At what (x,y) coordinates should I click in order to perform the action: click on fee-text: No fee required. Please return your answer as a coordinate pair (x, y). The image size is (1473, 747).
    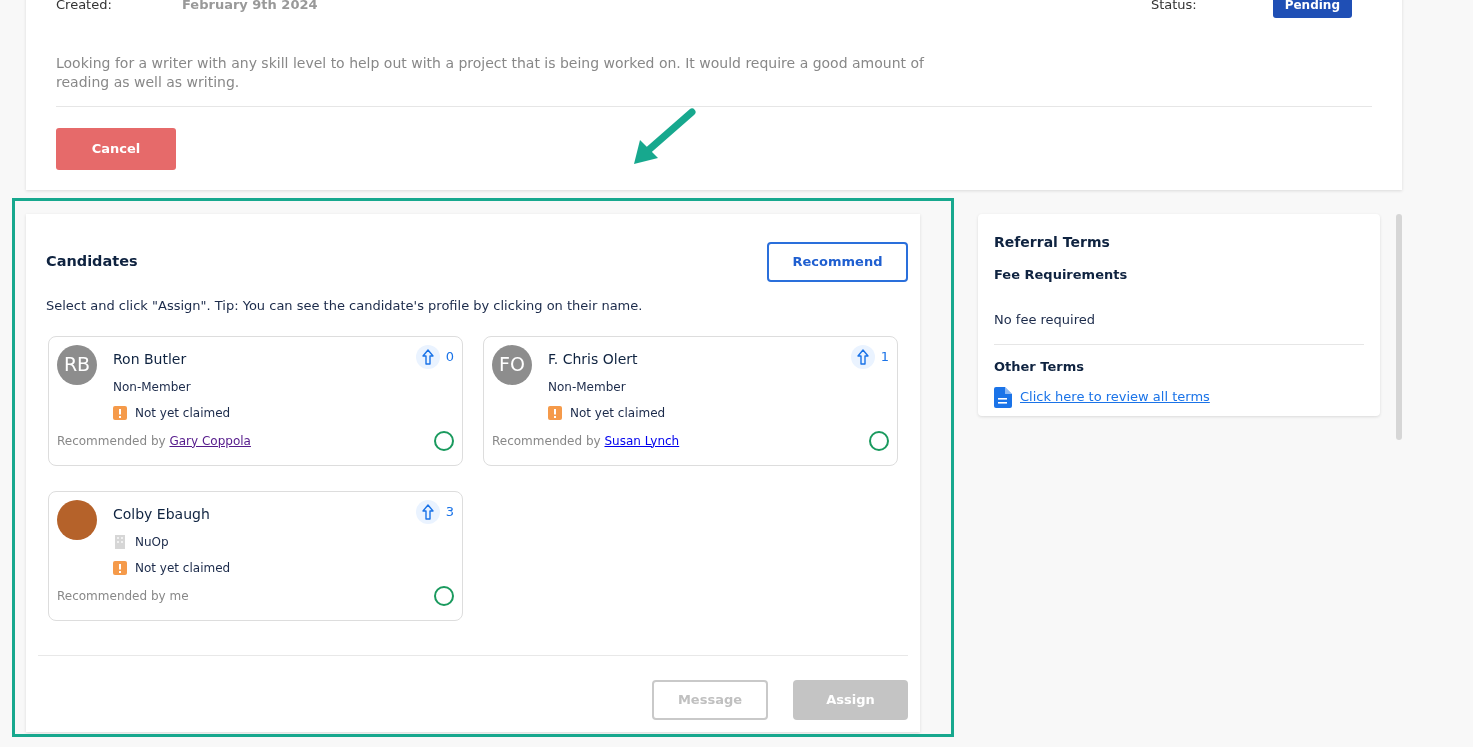
    Looking at the image, I should click on (1045, 319).